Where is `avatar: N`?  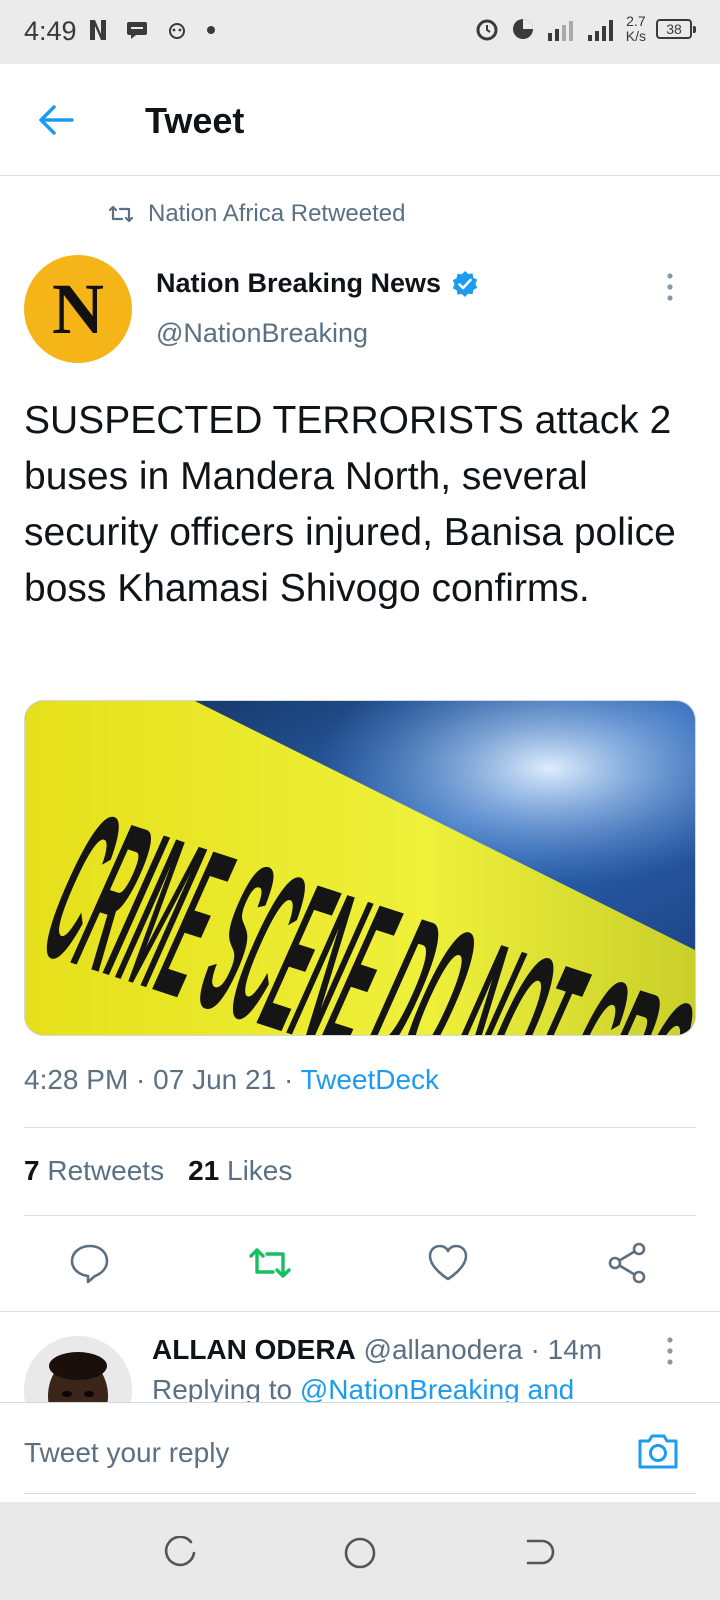 avatar: N is located at coordinates (78, 309).